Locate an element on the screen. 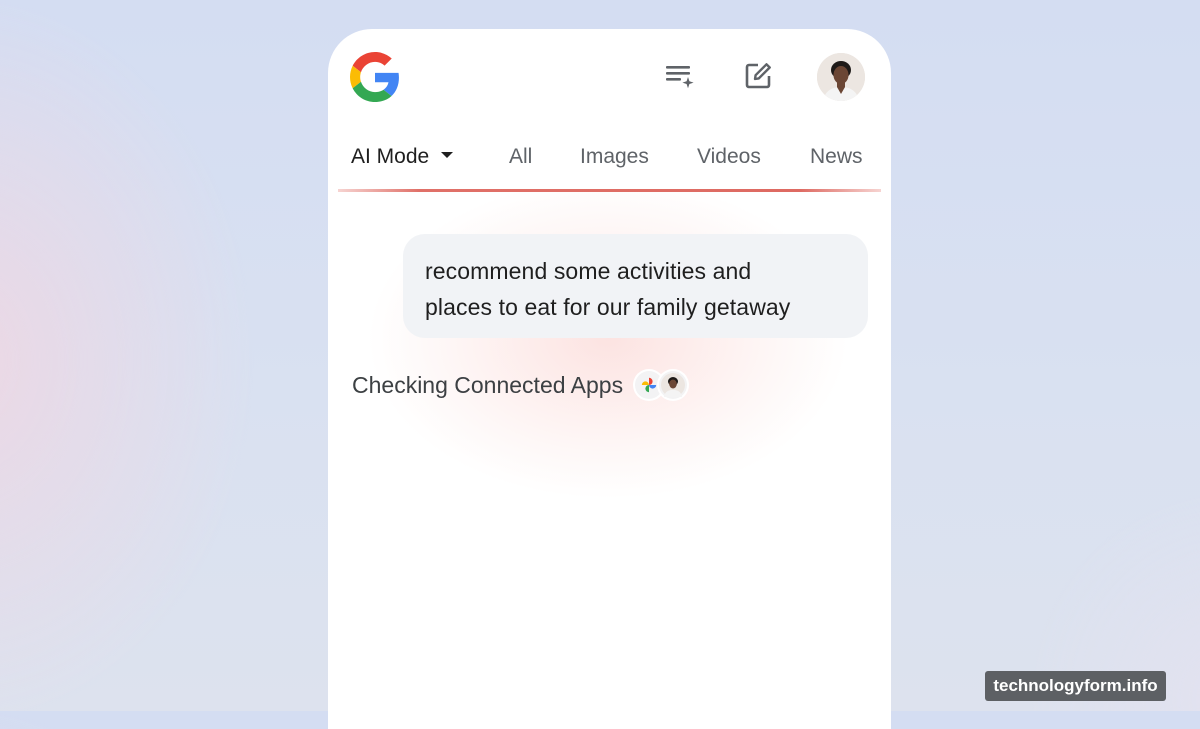 The image size is (1200, 729). tab-news: News is located at coordinates (836, 157).